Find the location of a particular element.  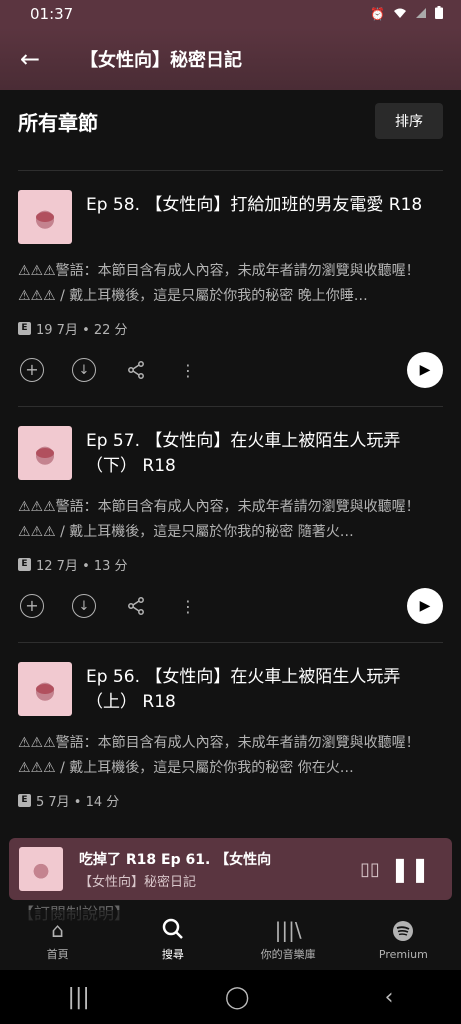

status-bar: 01:37 ⏰ is located at coordinates (230, 14).